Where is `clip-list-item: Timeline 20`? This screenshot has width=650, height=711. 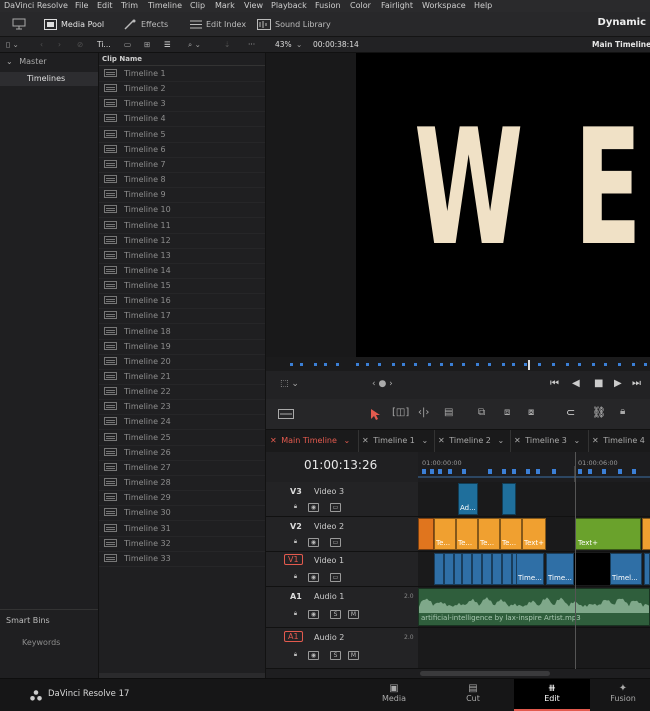
clip-list-item: Timeline 20 is located at coordinates (182, 362).